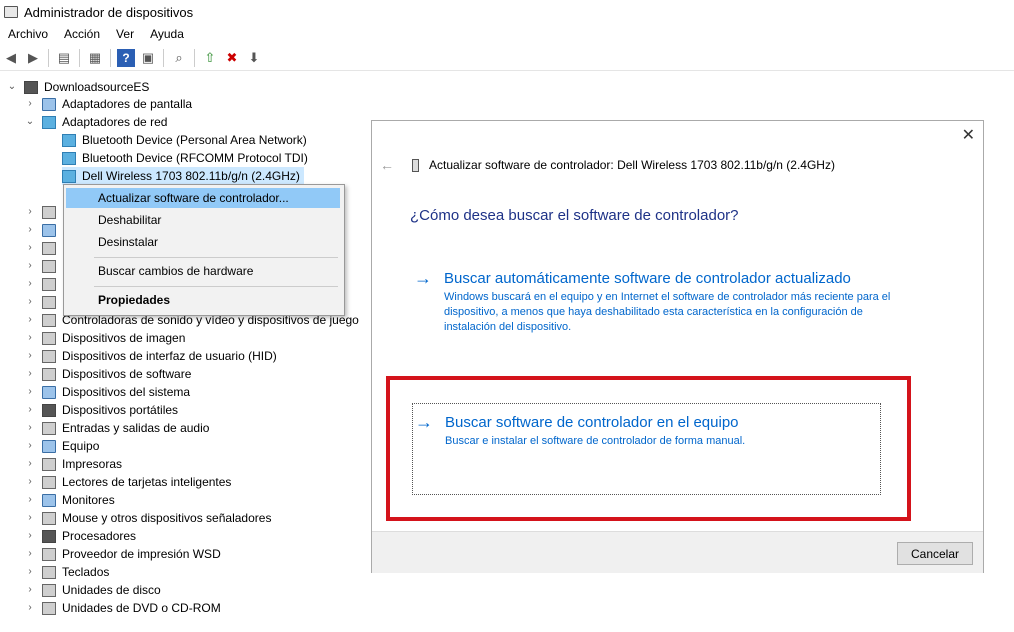 This screenshot has height=632, width=1014. What do you see at coordinates (49, 482) in the screenshot?
I see `smart-card-icon` at bounding box center [49, 482].